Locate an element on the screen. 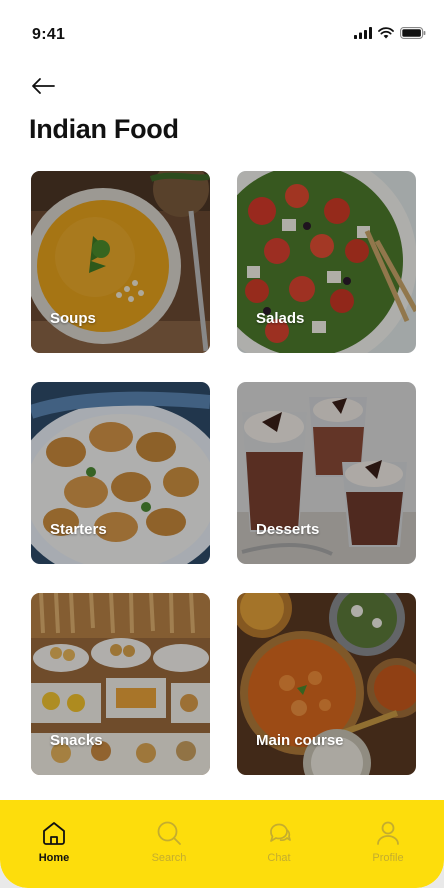  category-card-soups: Soups is located at coordinates (120, 262).